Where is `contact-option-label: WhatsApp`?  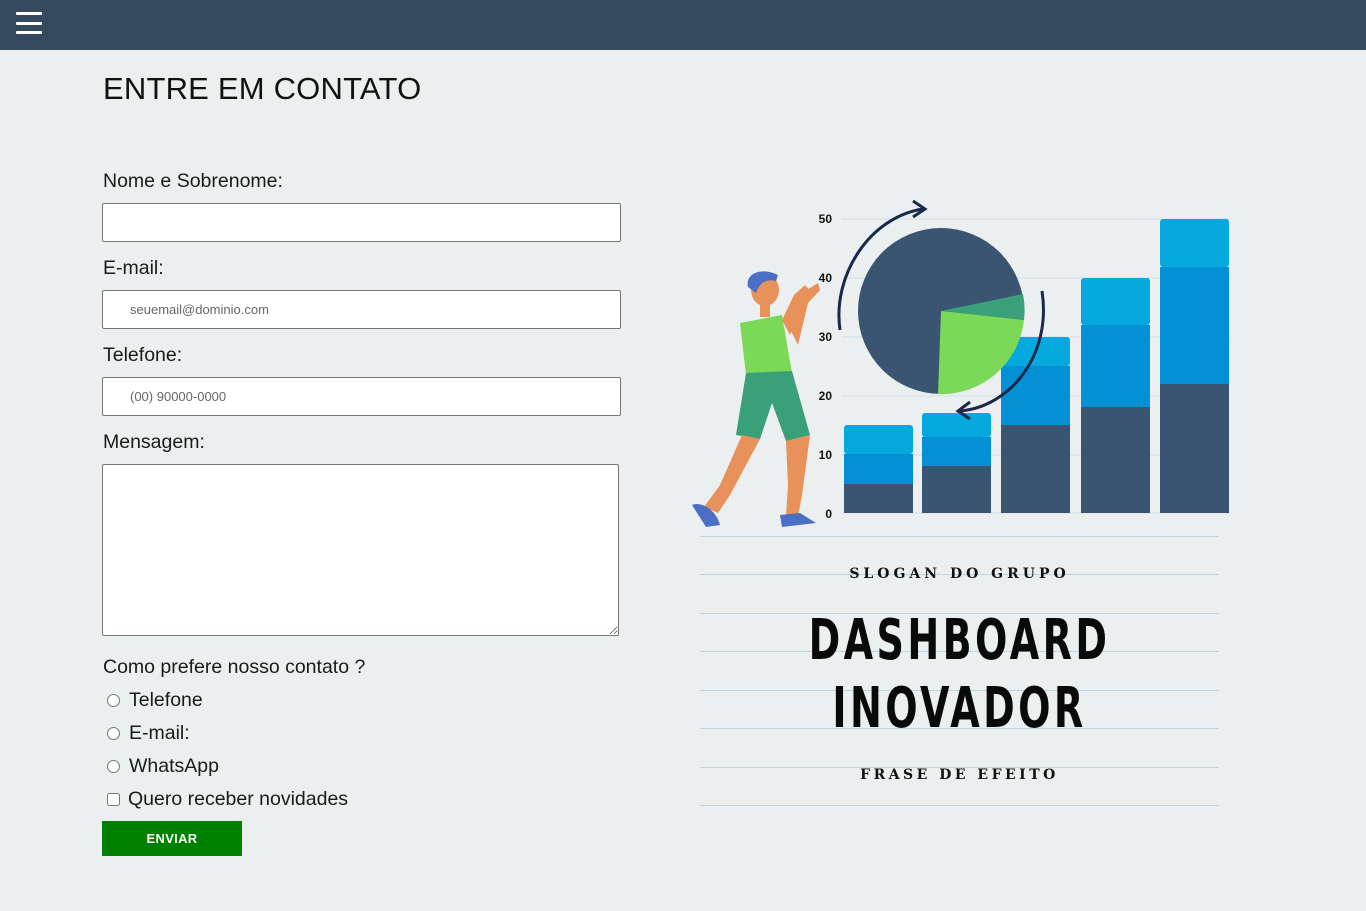
contact-option-label: WhatsApp is located at coordinates (174, 766).